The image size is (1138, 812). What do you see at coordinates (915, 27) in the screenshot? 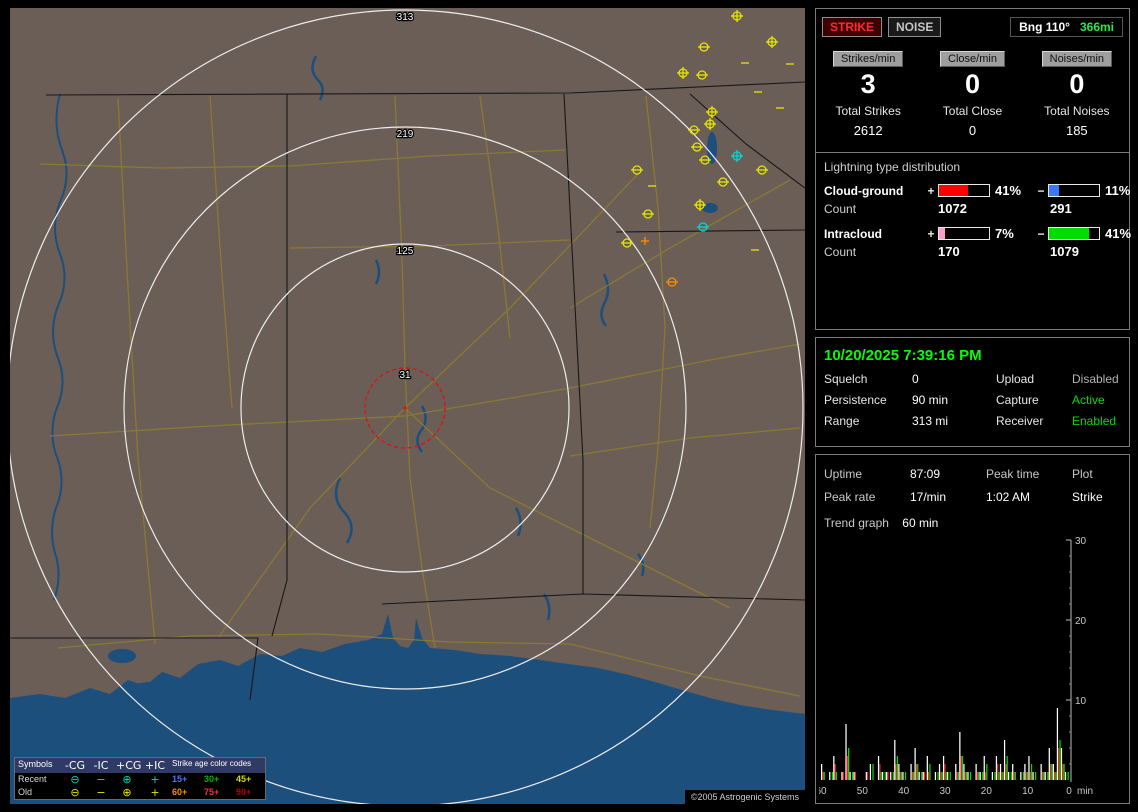
I see `noise-mode-button: NOISE` at bounding box center [915, 27].